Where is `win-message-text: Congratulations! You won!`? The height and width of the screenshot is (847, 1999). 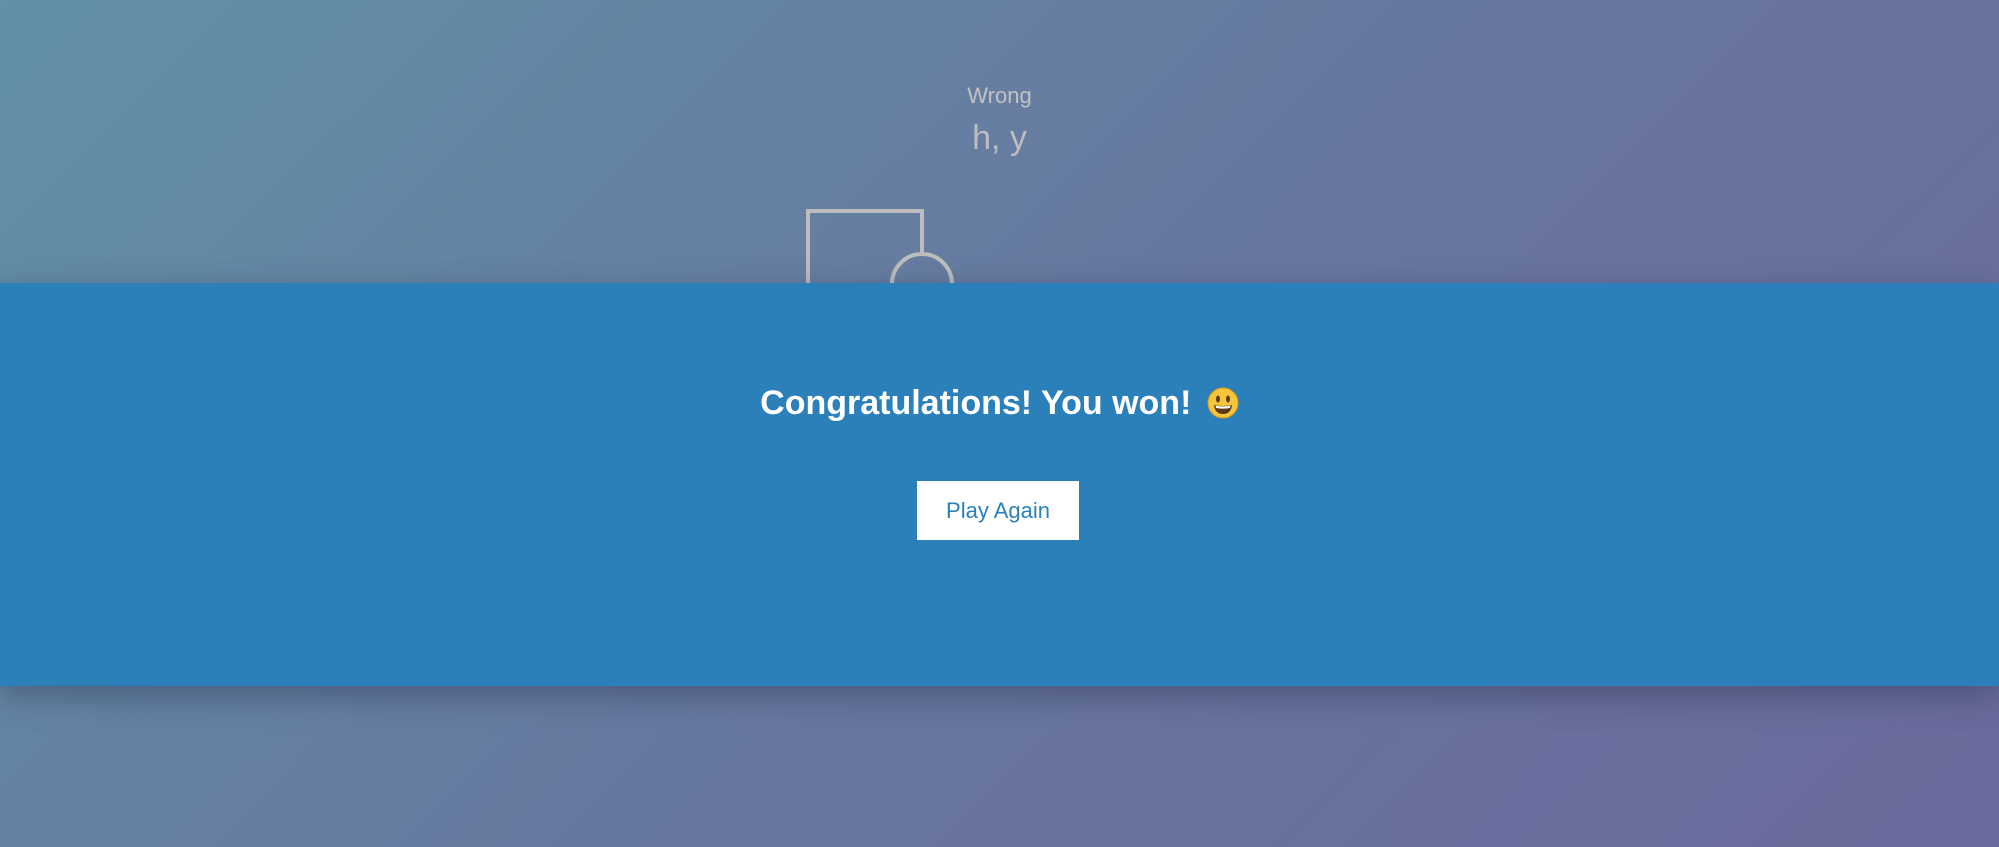 win-message-text: Congratulations! You won! is located at coordinates (976, 403).